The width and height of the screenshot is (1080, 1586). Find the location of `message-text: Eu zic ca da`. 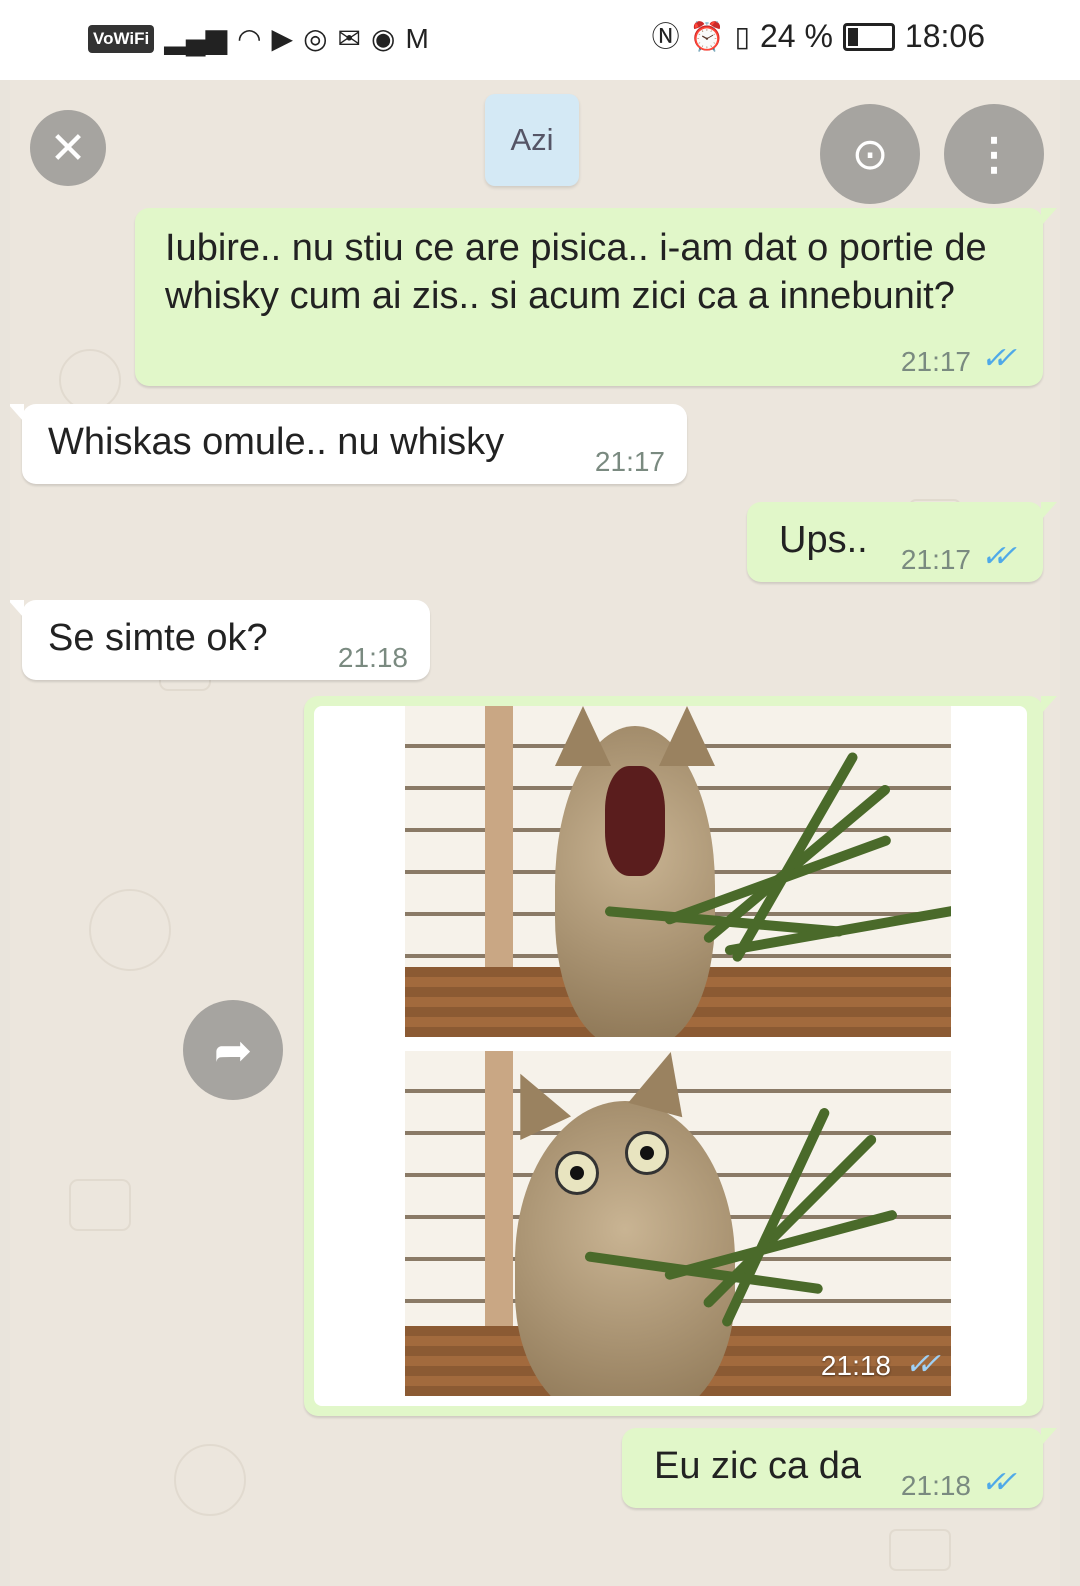

message-text: Eu zic ca da is located at coordinates (757, 1466).